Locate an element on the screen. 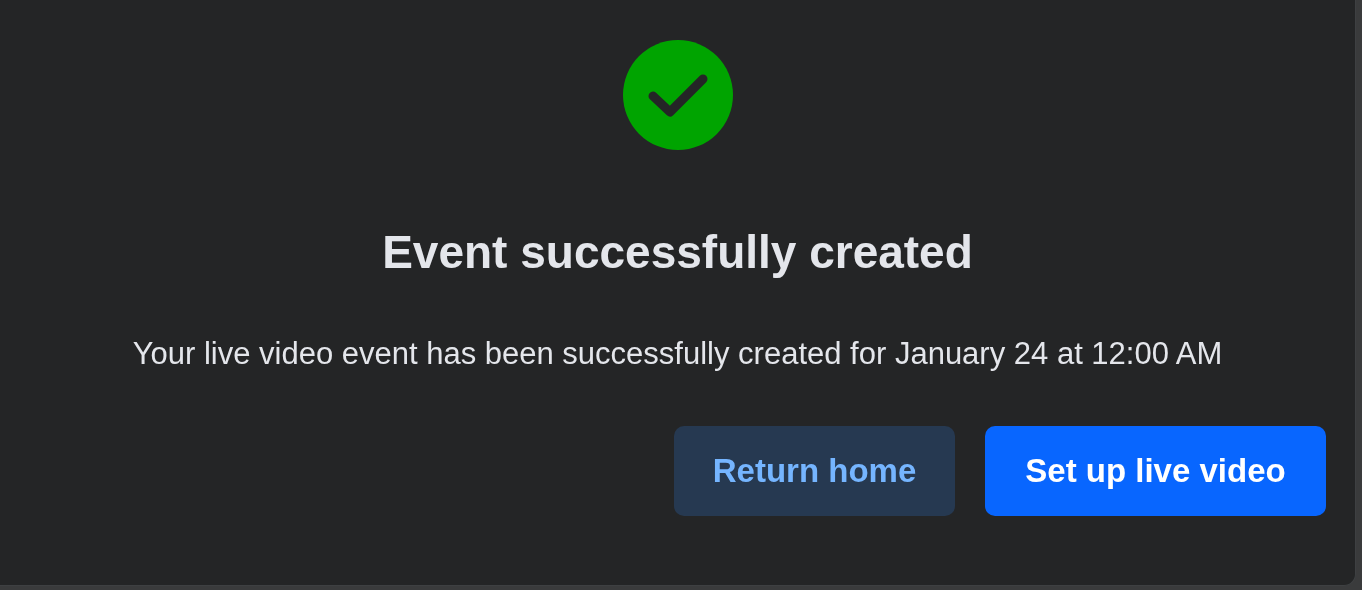 The width and height of the screenshot is (1362, 590). dialog-title: Event successfully created is located at coordinates (677, 252).